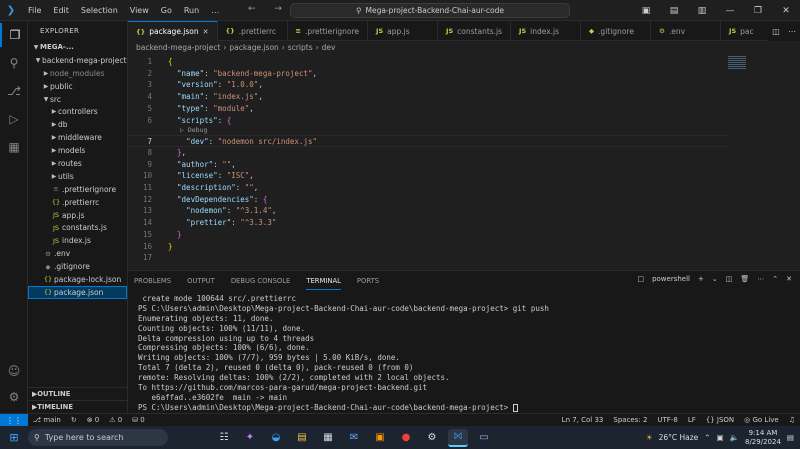 The image size is (800, 449). I want to click on volume-icon: 🔈, so click(734, 437).